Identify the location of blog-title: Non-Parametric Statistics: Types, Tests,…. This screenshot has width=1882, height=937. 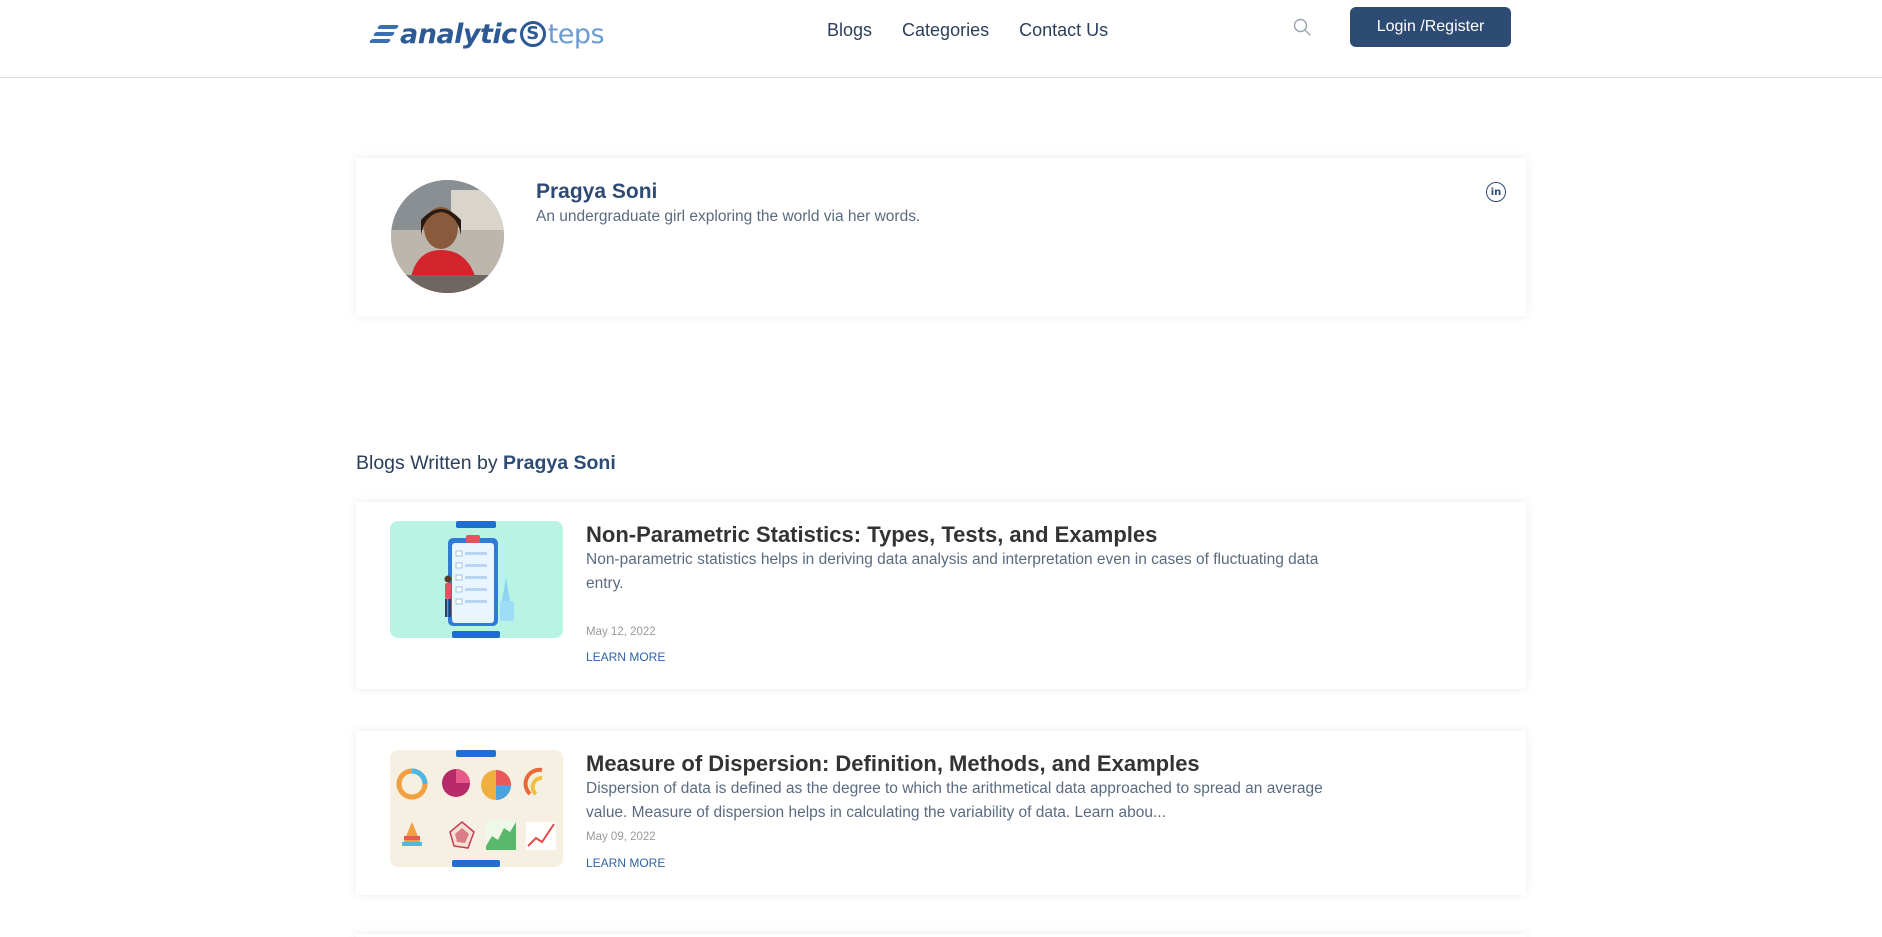
(871, 535).